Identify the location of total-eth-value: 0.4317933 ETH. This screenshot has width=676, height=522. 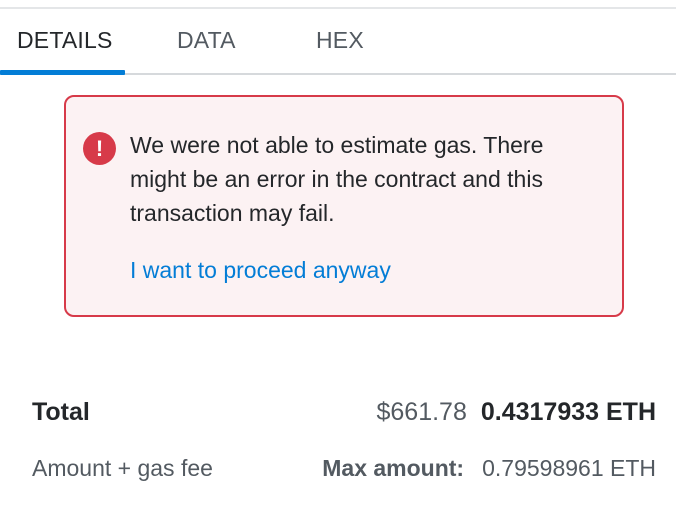
(568, 412).